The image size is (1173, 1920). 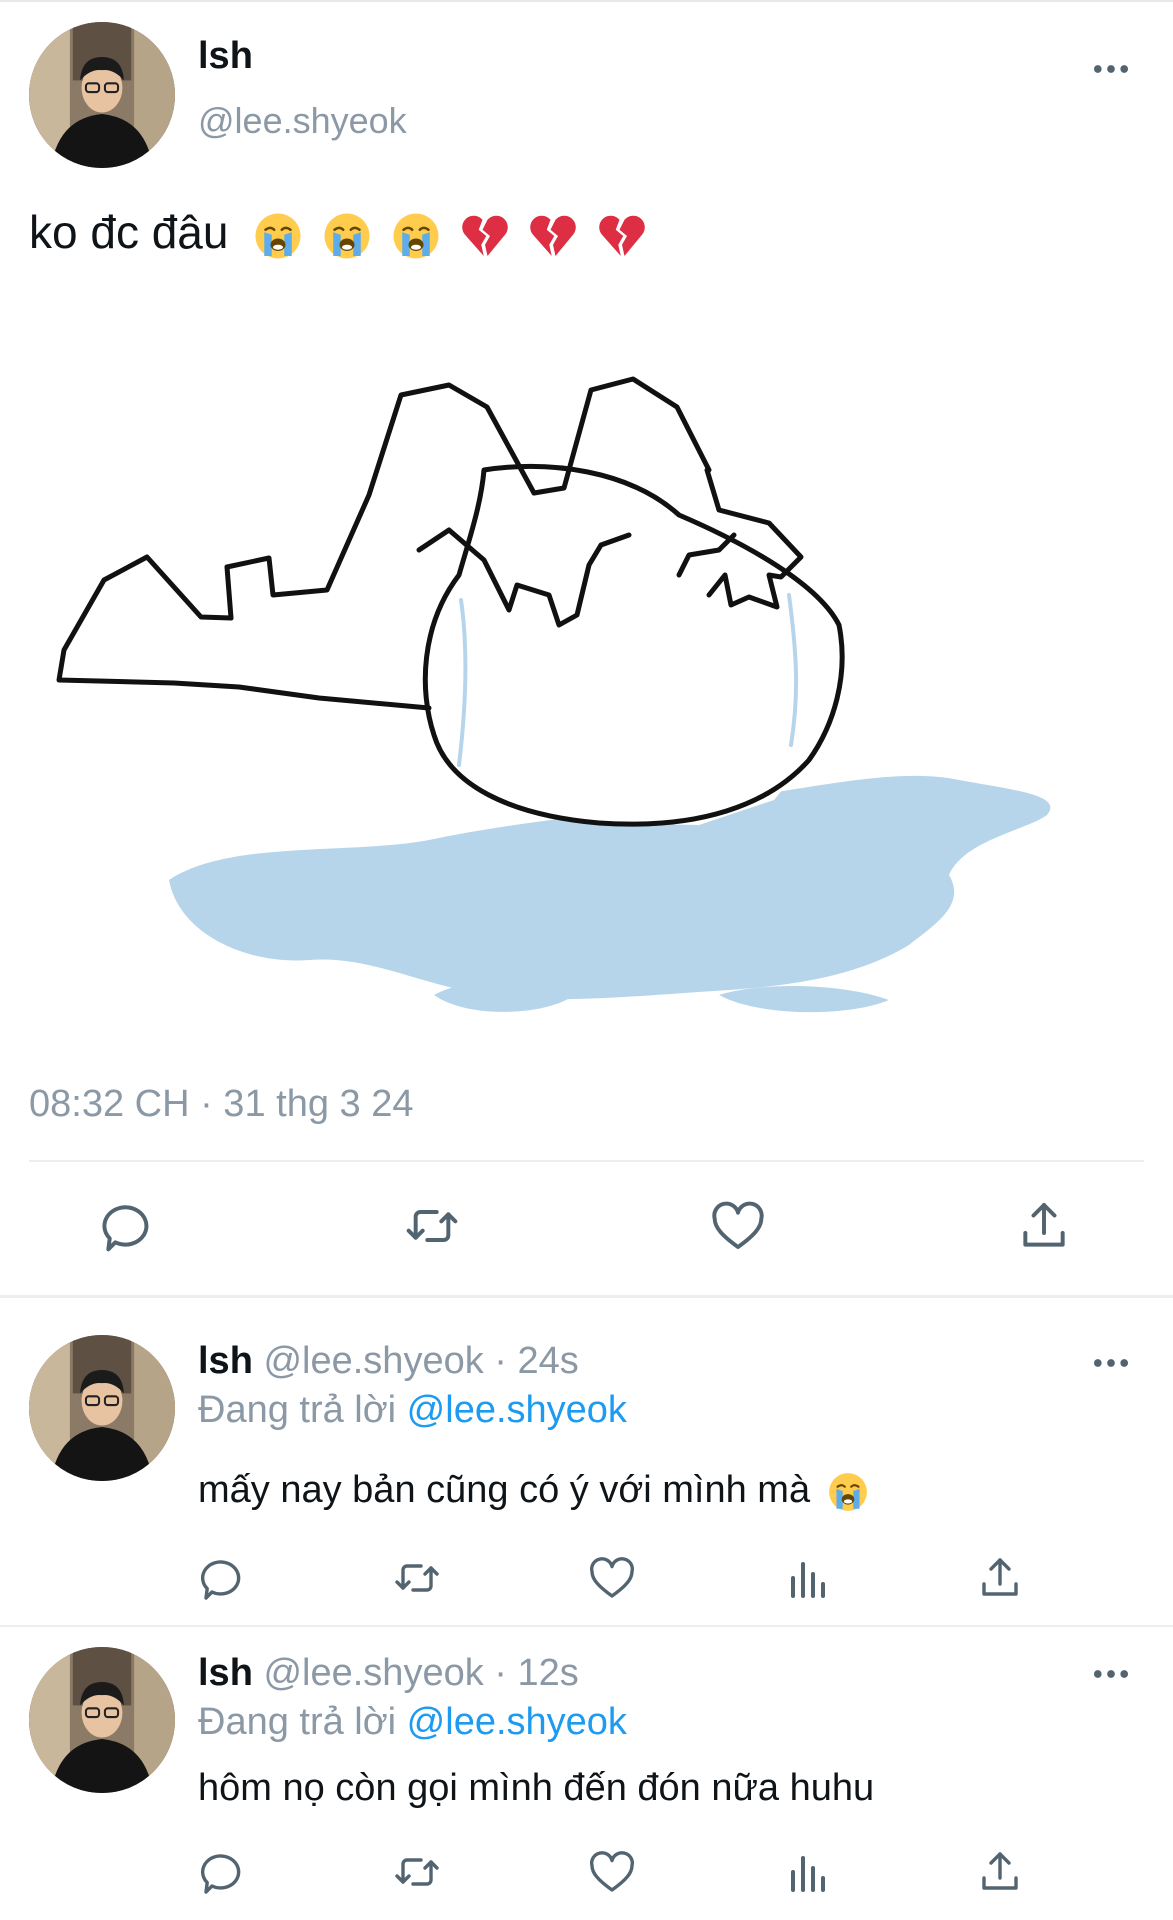 What do you see at coordinates (586, 1) in the screenshot?
I see `top-divider` at bounding box center [586, 1].